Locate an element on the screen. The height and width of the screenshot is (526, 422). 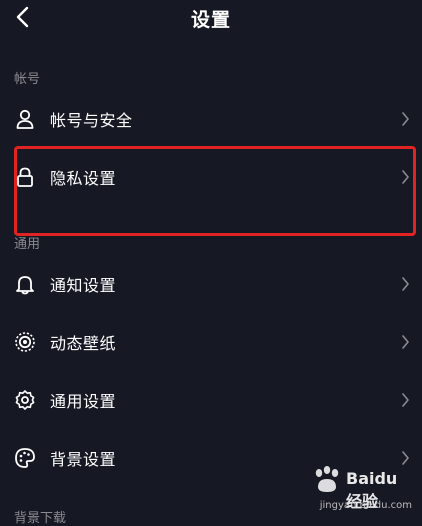
paw-logo-icon is located at coordinates (327, 479).